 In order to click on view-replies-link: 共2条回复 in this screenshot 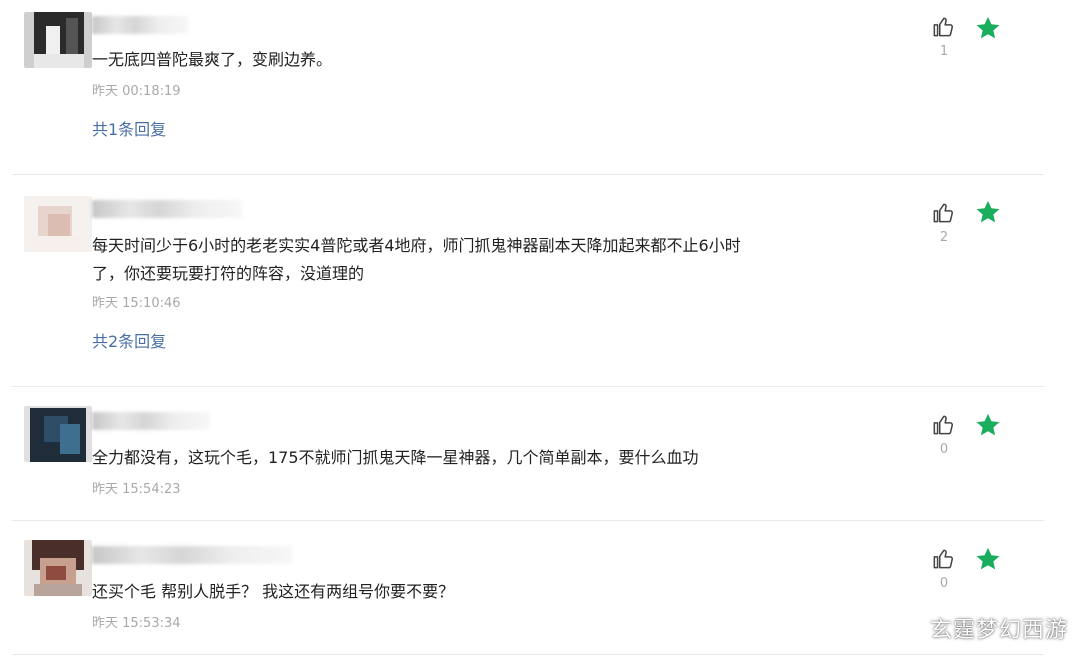, I will do `click(129, 340)`.